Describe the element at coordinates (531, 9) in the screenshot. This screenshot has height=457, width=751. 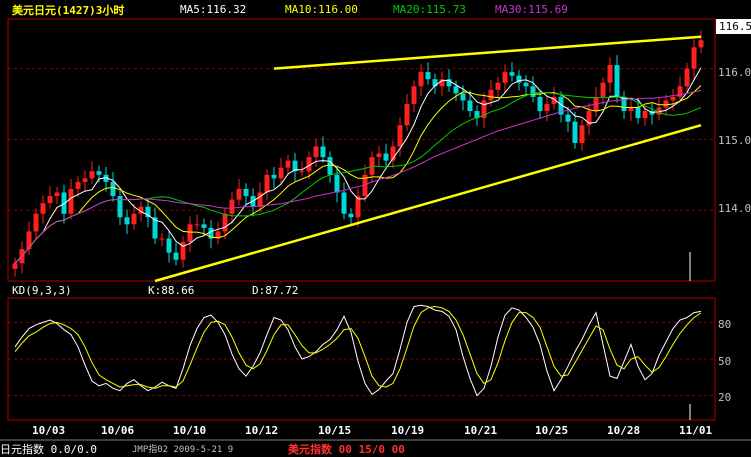
I see `ma30-label: MA30:115.69` at that location.